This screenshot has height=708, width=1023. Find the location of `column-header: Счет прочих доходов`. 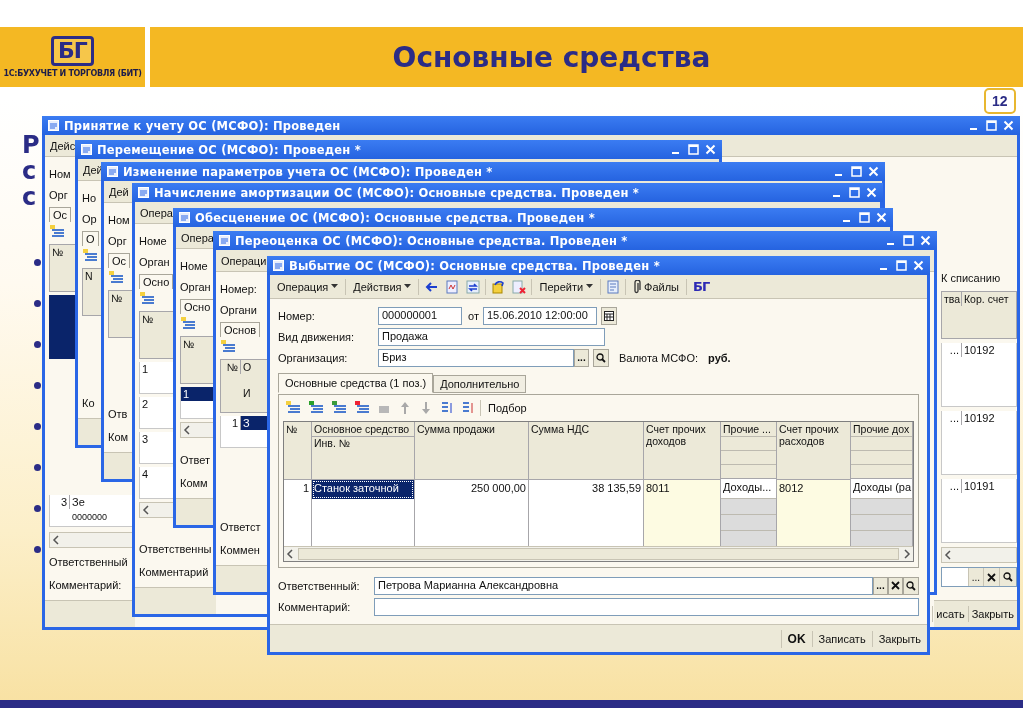

column-header: Счет прочих доходов is located at coordinates (682, 451).